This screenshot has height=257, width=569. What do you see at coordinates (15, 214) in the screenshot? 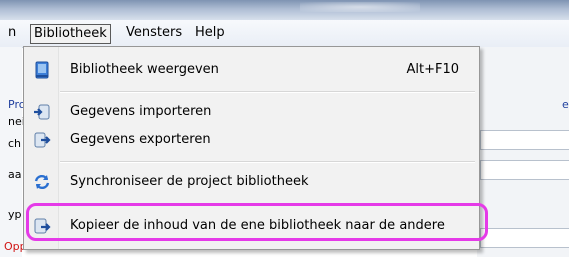
I see `bg-fragment-5: yp` at bounding box center [15, 214].